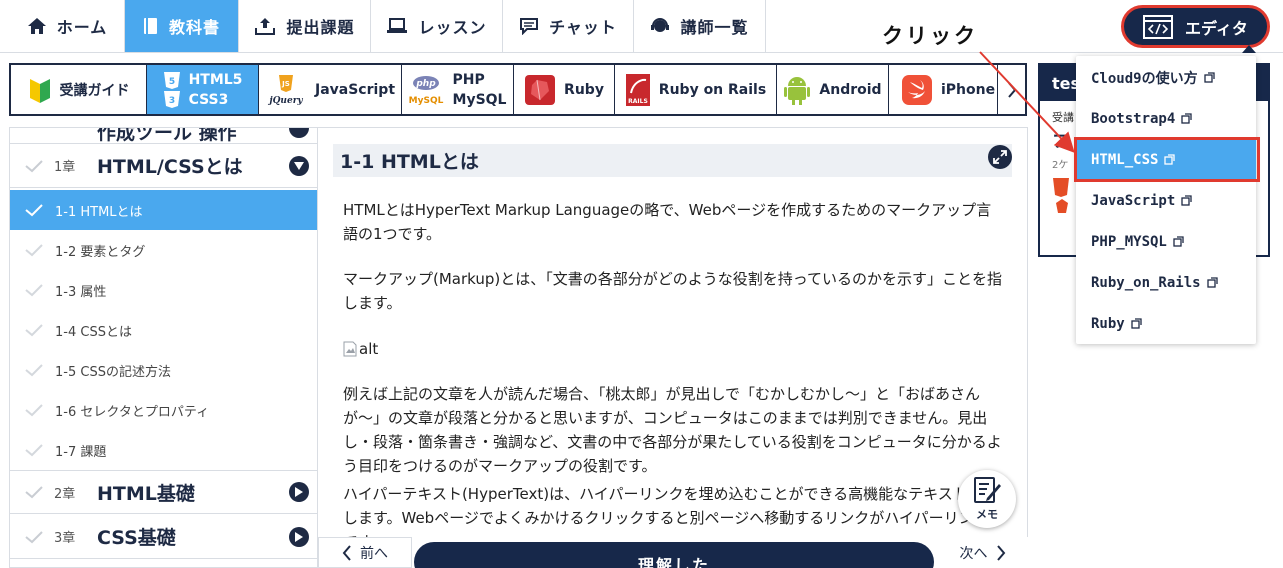 The height and width of the screenshot is (568, 1283). I want to click on course-php-label: PHP, so click(468, 79).